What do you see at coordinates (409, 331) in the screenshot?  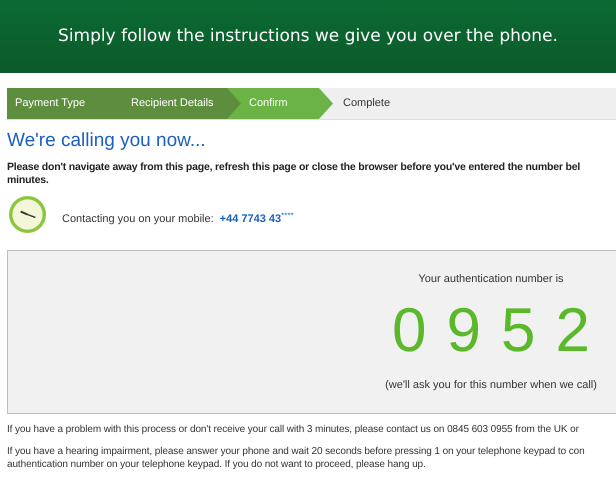 I see `authentication-digit: 0` at bounding box center [409, 331].